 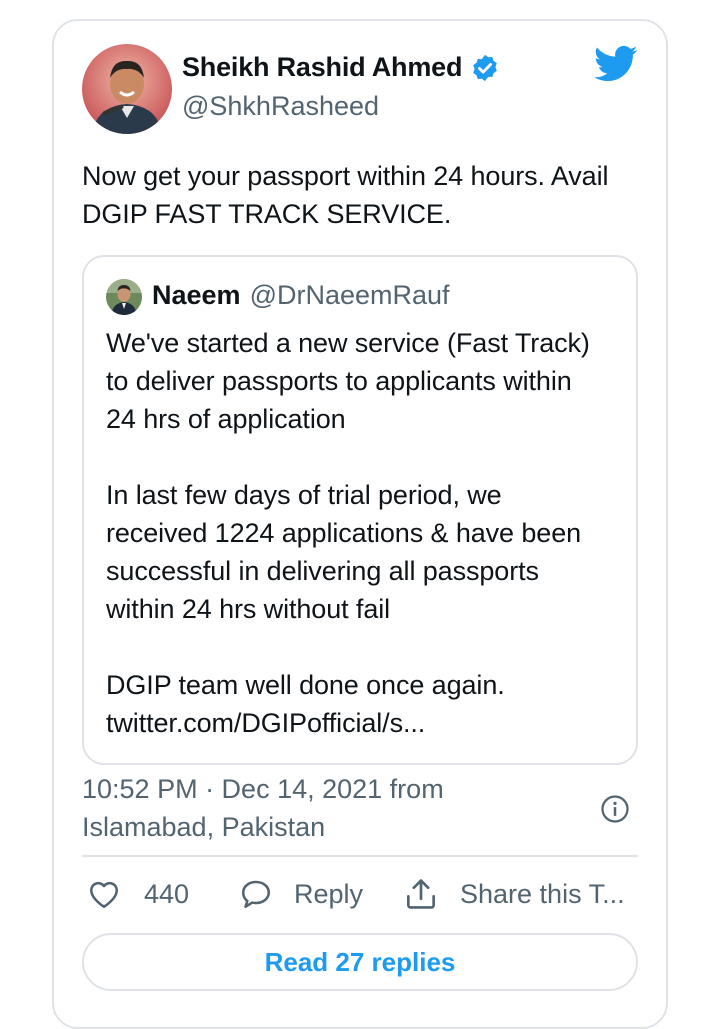 I want to click on divider, so click(x=360, y=856).